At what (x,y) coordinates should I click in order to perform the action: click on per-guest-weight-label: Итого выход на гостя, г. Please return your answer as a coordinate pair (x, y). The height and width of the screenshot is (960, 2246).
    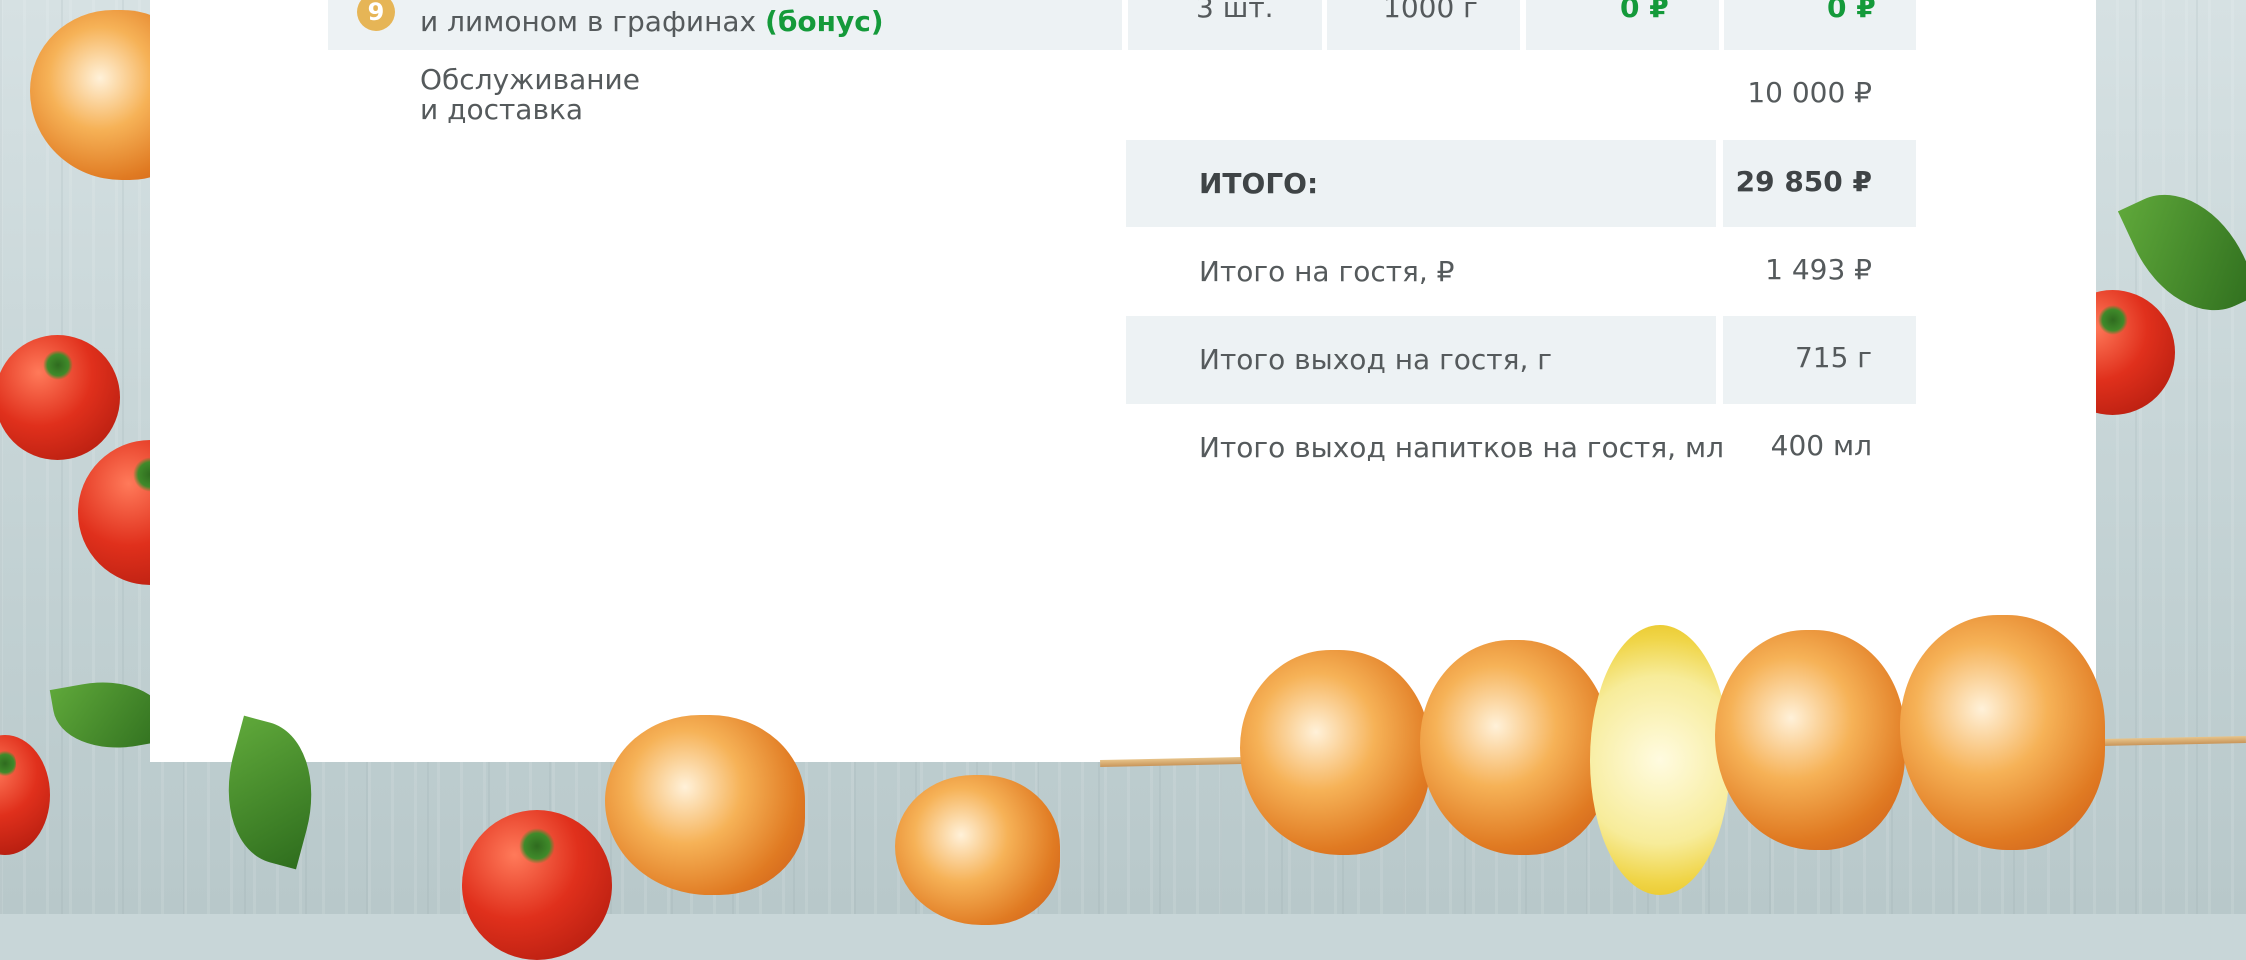
    Looking at the image, I should click on (1375, 359).